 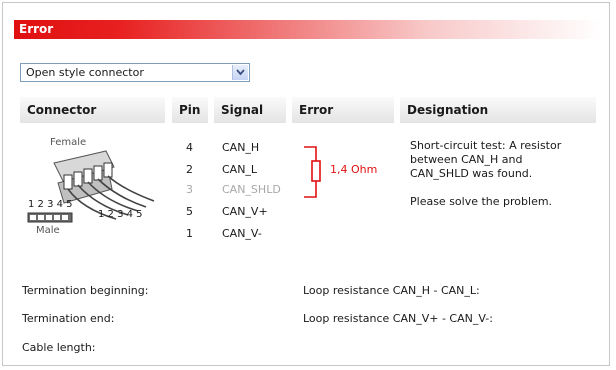 I want to click on pin-value: 3, so click(x=189, y=189).